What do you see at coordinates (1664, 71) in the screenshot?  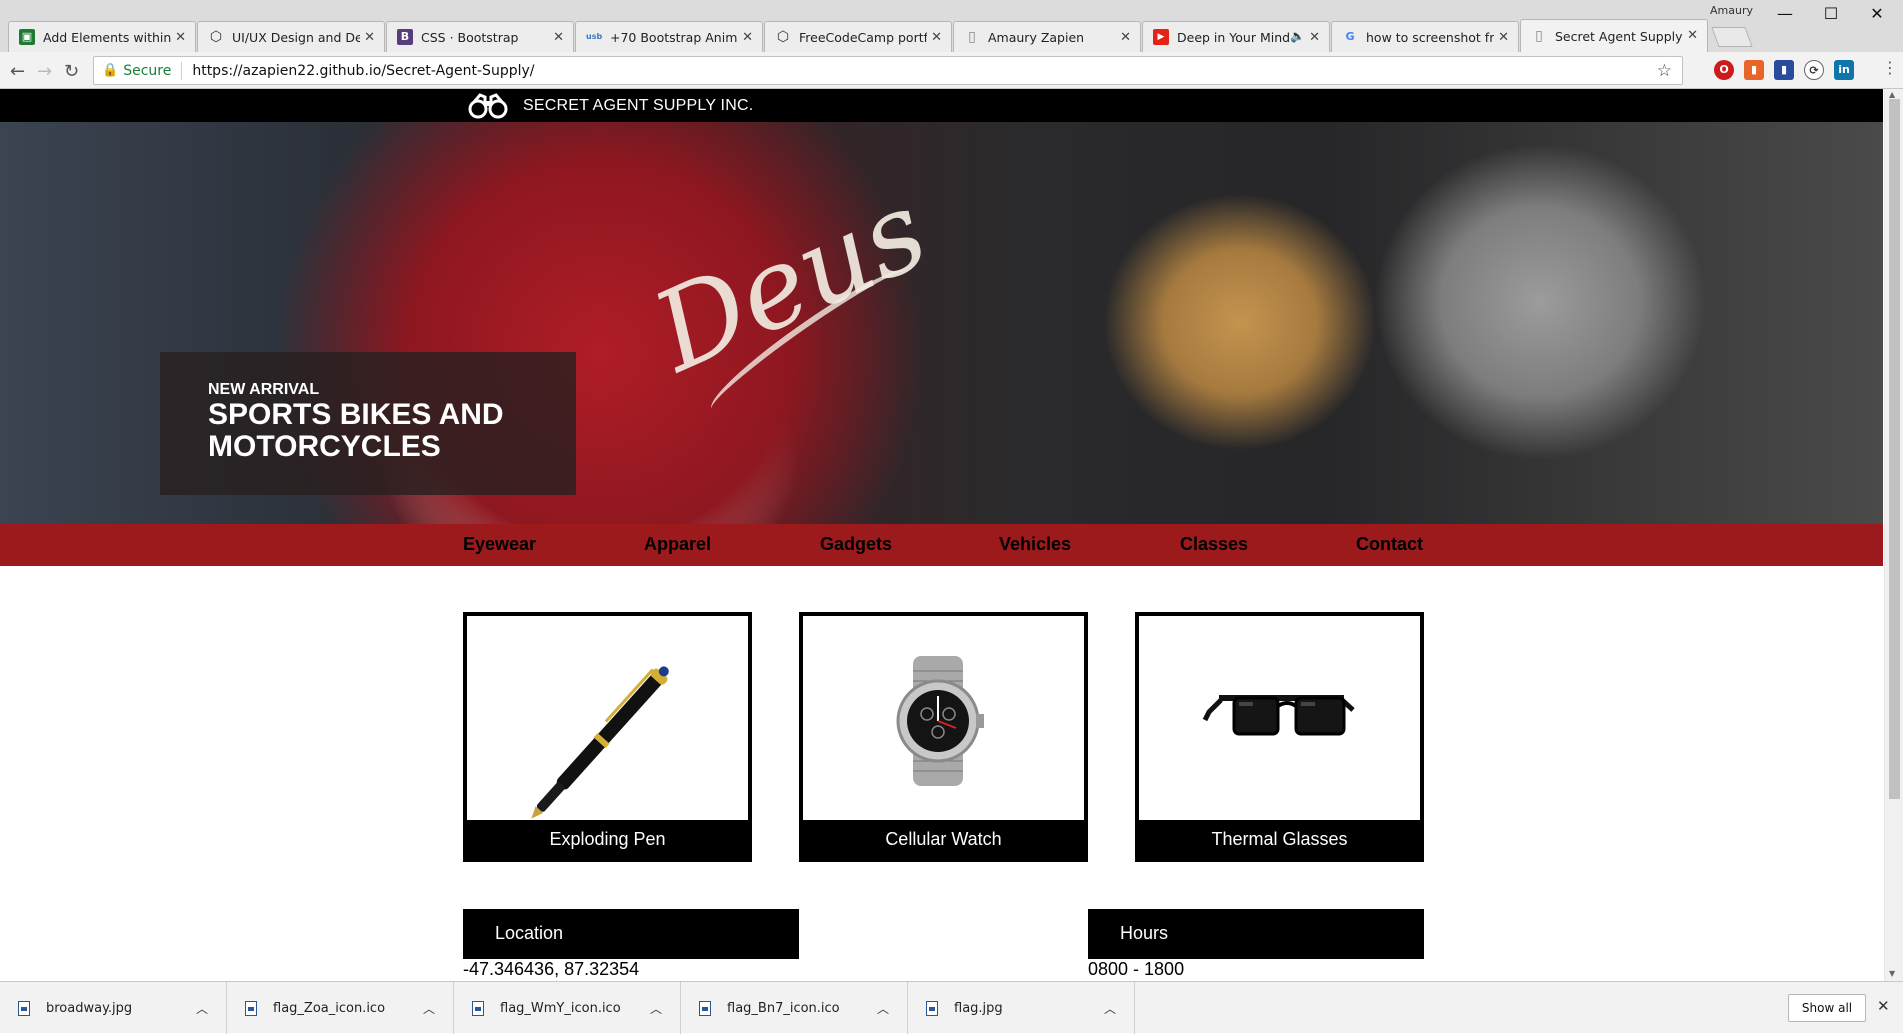 I see `bookmark-star-icon: ☆` at bounding box center [1664, 71].